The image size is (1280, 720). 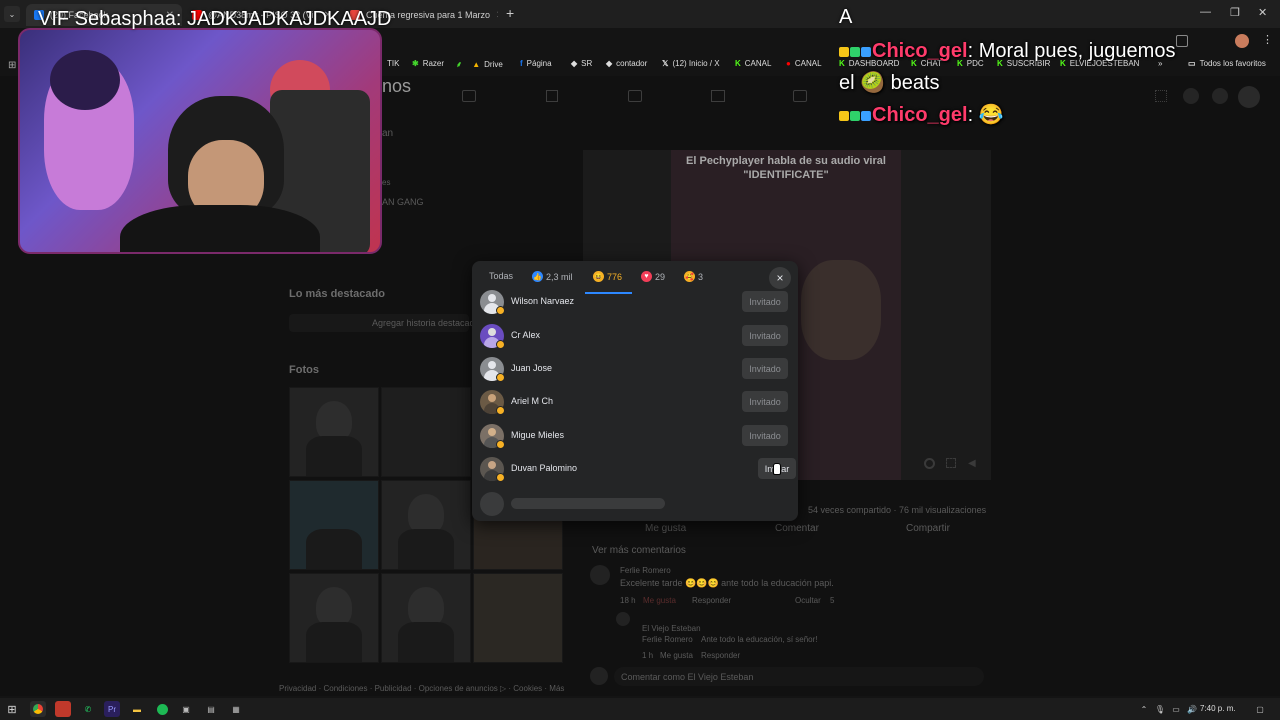 What do you see at coordinates (855, 51) in the screenshot?
I see `sub-badge-icon` at bounding box center [855, 51].